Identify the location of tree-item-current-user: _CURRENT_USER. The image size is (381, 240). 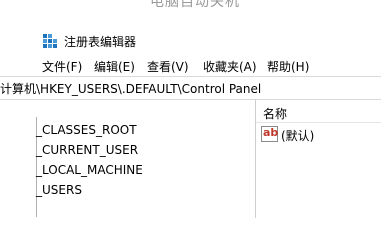
(87, 150).